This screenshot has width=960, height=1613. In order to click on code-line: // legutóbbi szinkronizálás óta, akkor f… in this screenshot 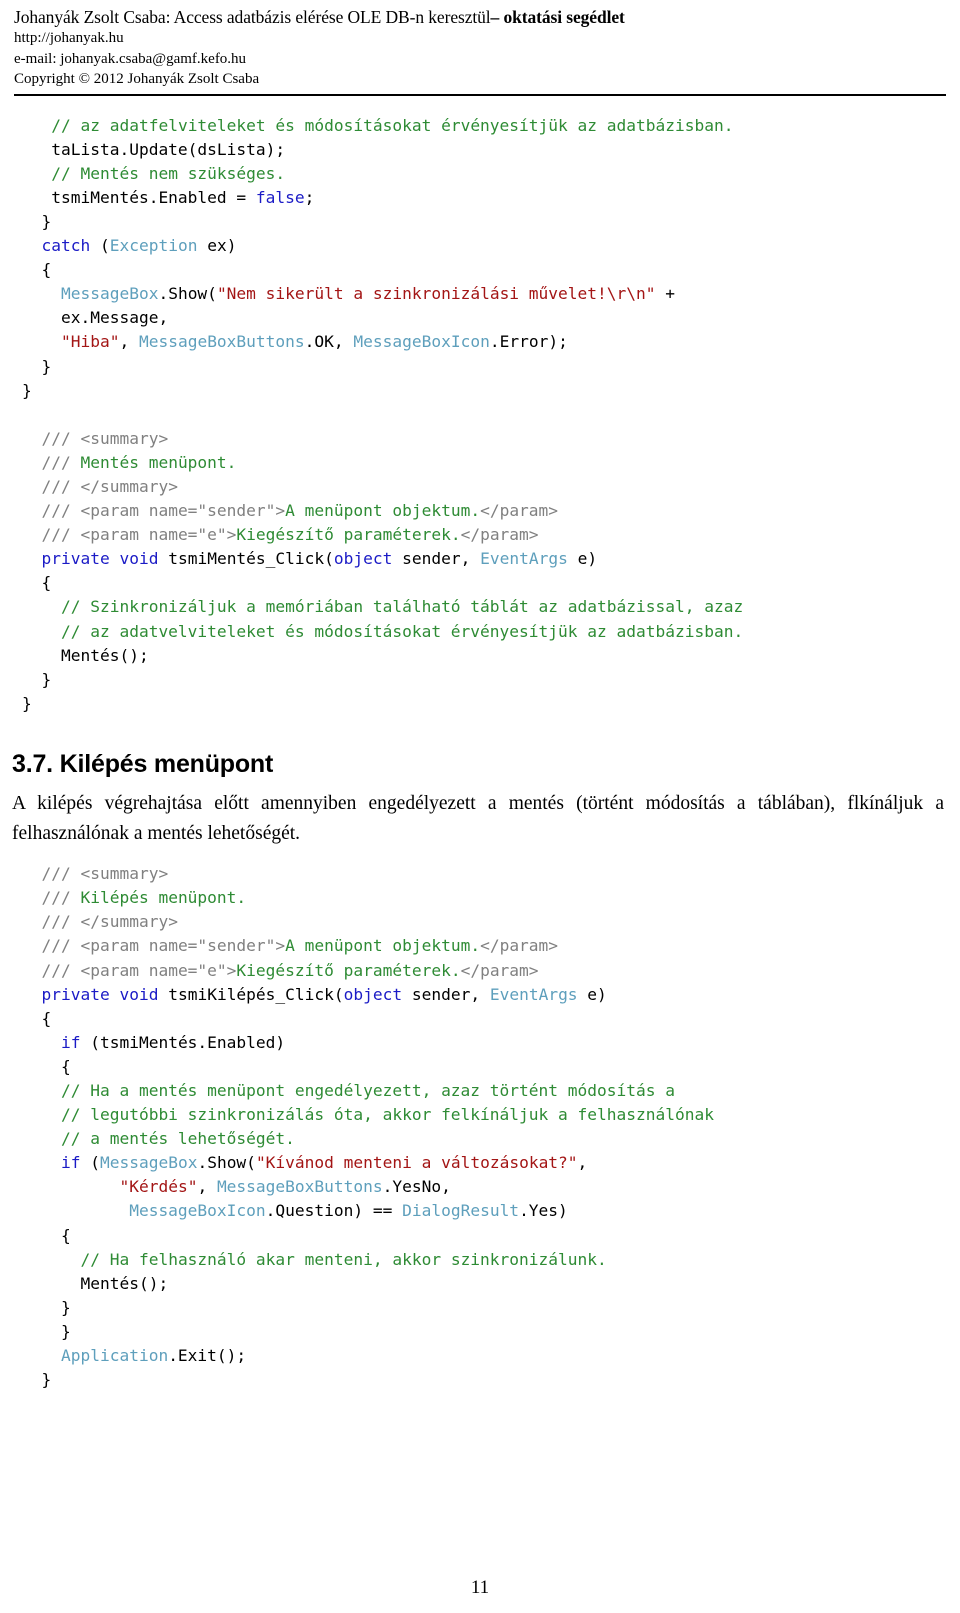, I will do `click(491, 1115)`.